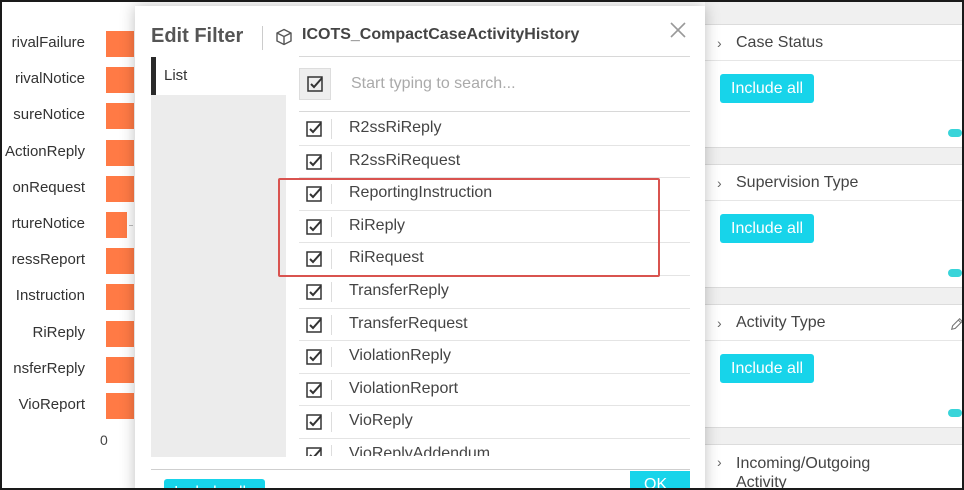  I want to click on list-item: R2ssRiReply, so click(494, 129).